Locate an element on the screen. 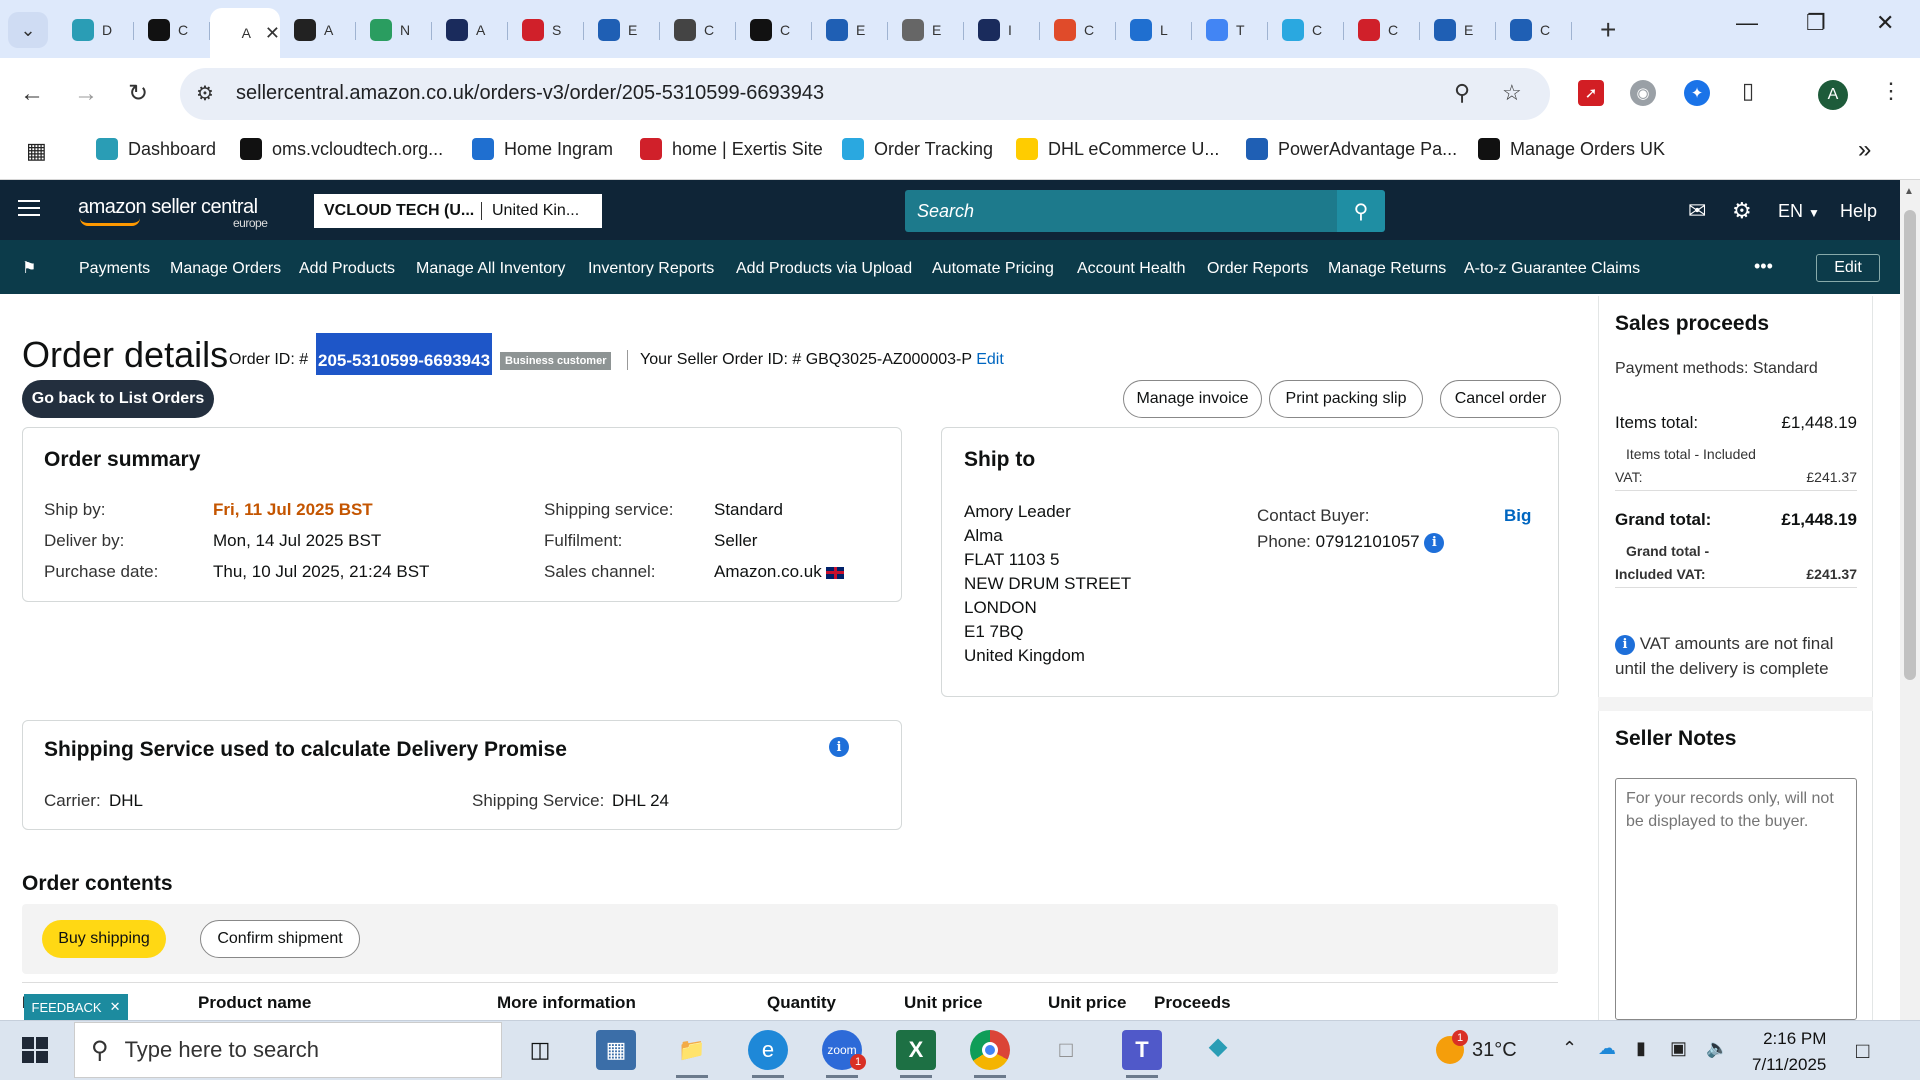 The image size is (1920, 1080). profile-avatar: A is located at coordinates (1833, 95).